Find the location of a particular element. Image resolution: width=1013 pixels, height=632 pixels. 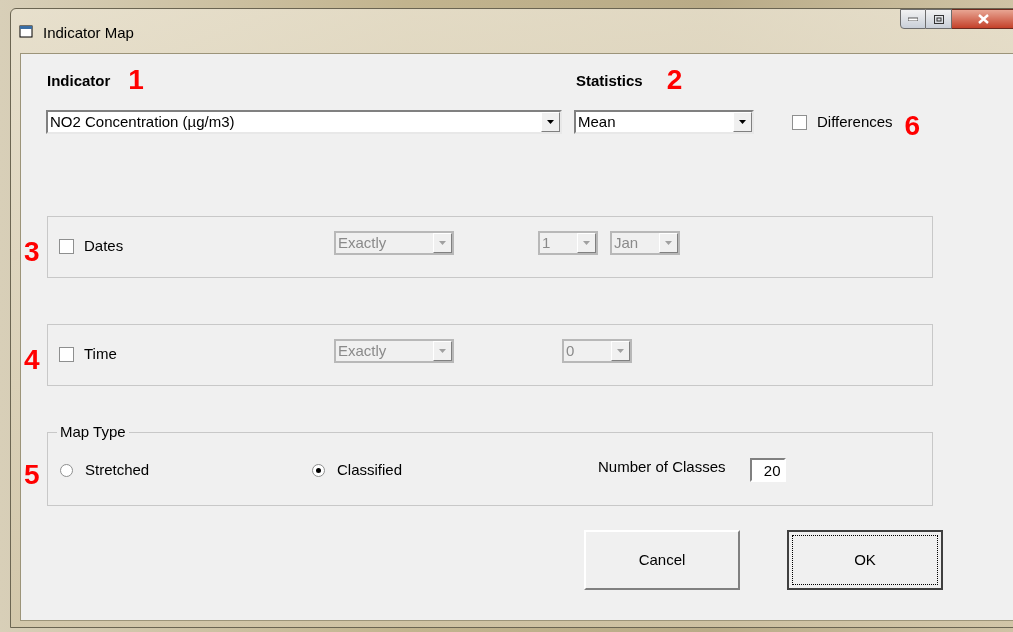

annotation-number: 3 is located at coordinates (32, 252).